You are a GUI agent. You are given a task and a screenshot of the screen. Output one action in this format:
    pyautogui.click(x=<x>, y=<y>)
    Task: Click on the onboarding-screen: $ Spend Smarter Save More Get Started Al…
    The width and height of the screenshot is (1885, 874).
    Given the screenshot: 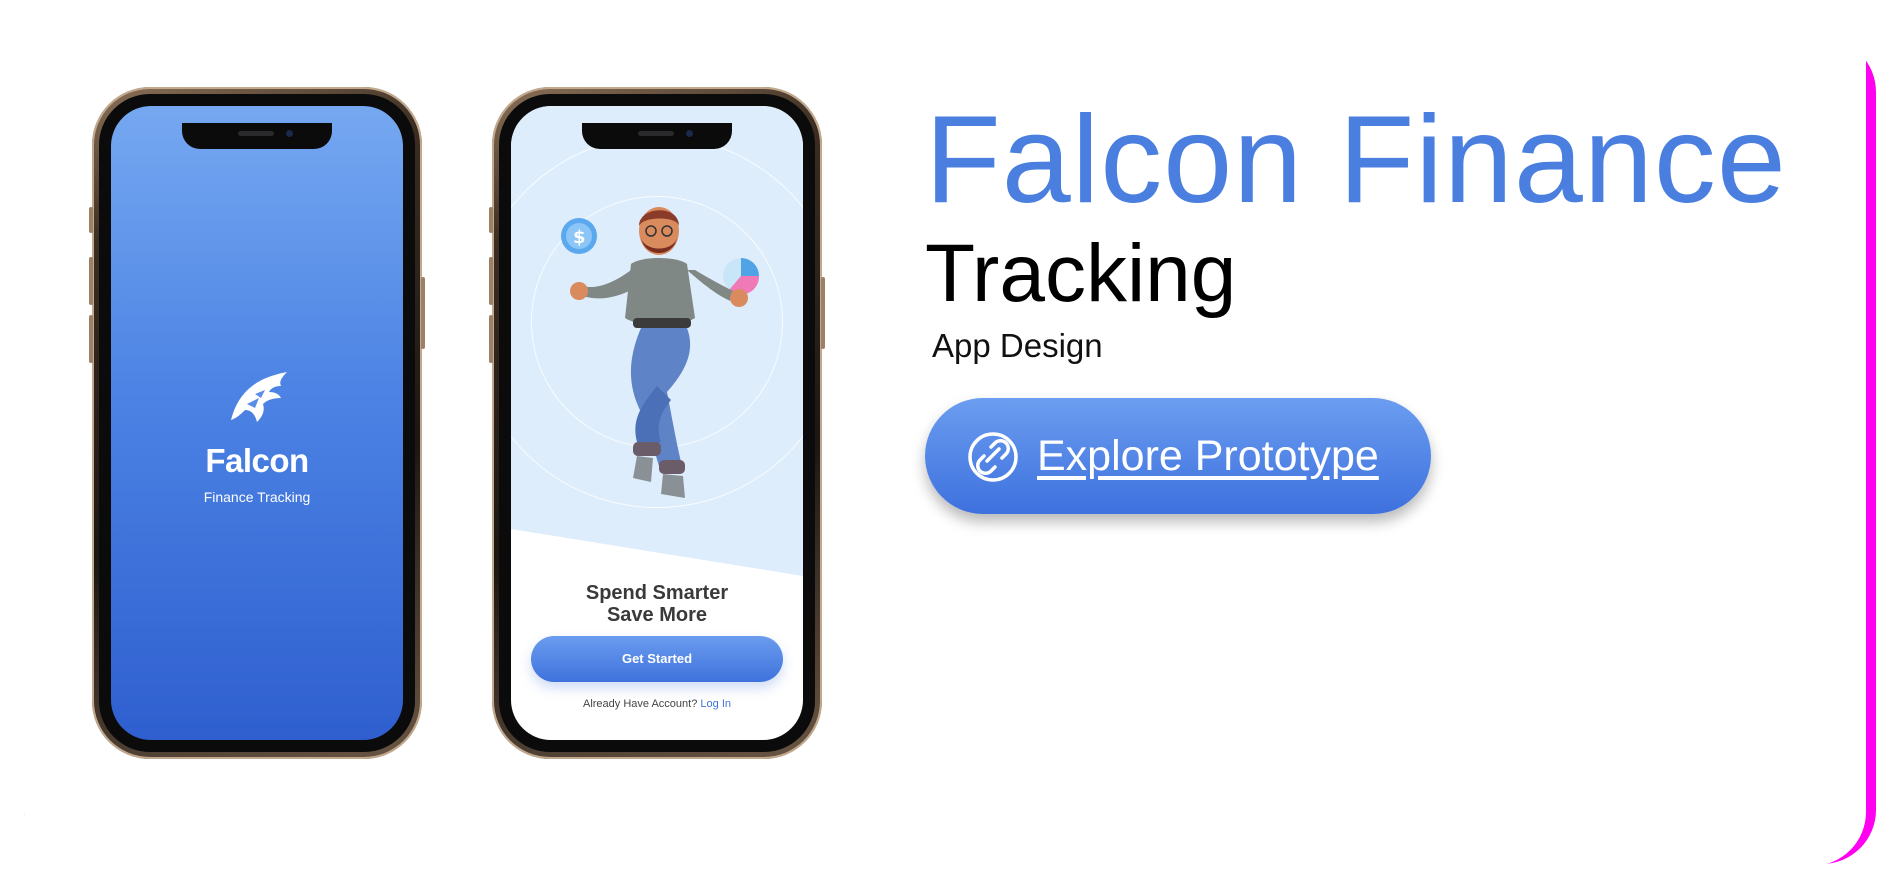 What is the action you would take?
    pyautogui.click(x=657, y=423)
    